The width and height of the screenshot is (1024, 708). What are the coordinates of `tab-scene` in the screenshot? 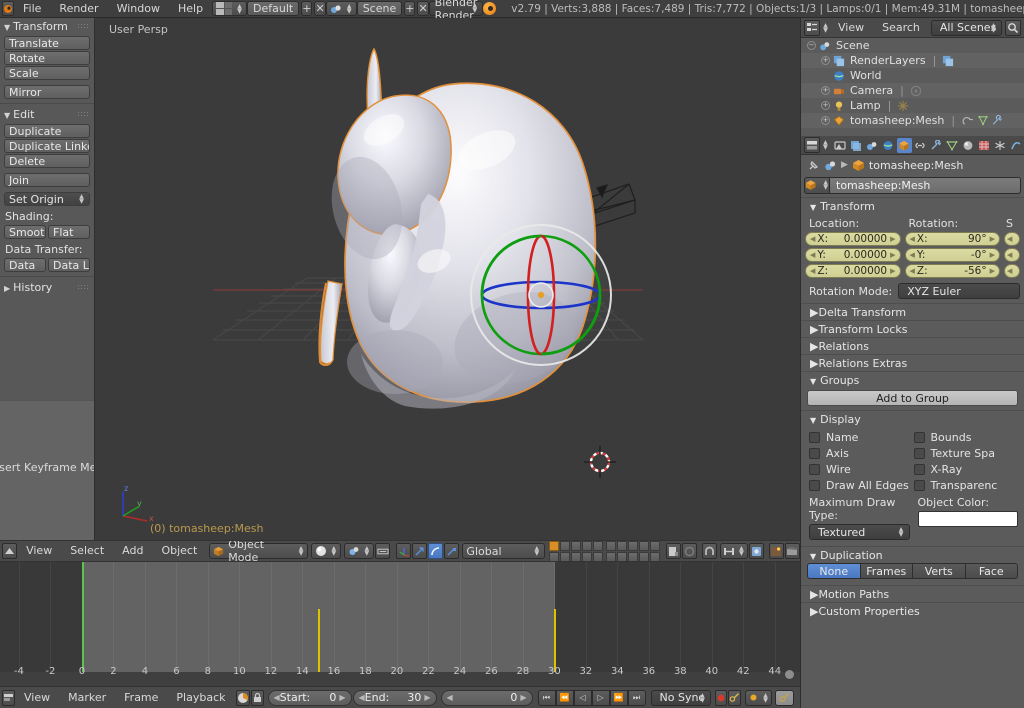 It's located at (872, 145).